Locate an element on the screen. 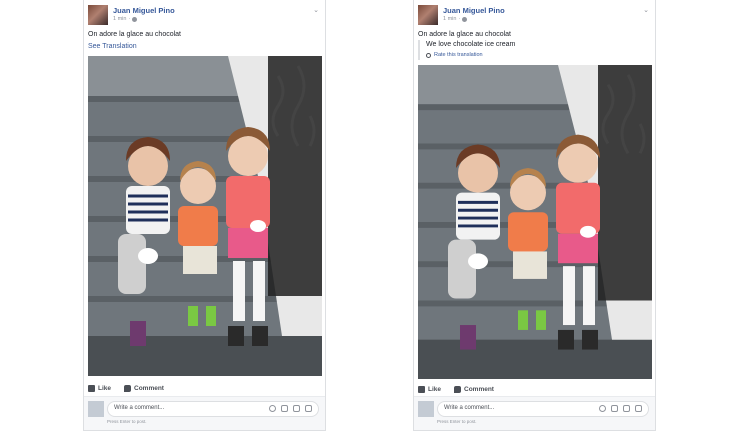 Image resolution: width=736 pixels, height=431 pixels. gear-icon is located at coordinates (428, 55).